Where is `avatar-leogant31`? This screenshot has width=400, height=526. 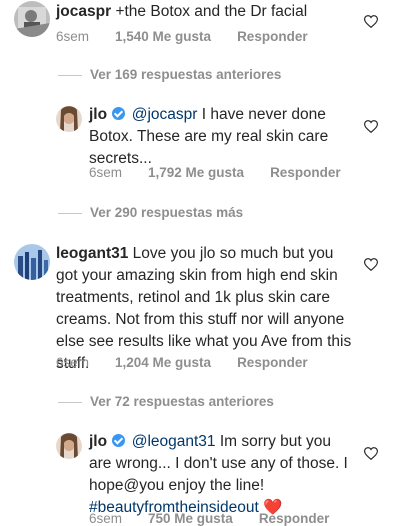
avatar-leogant31 is located at coordinates (32, 262).